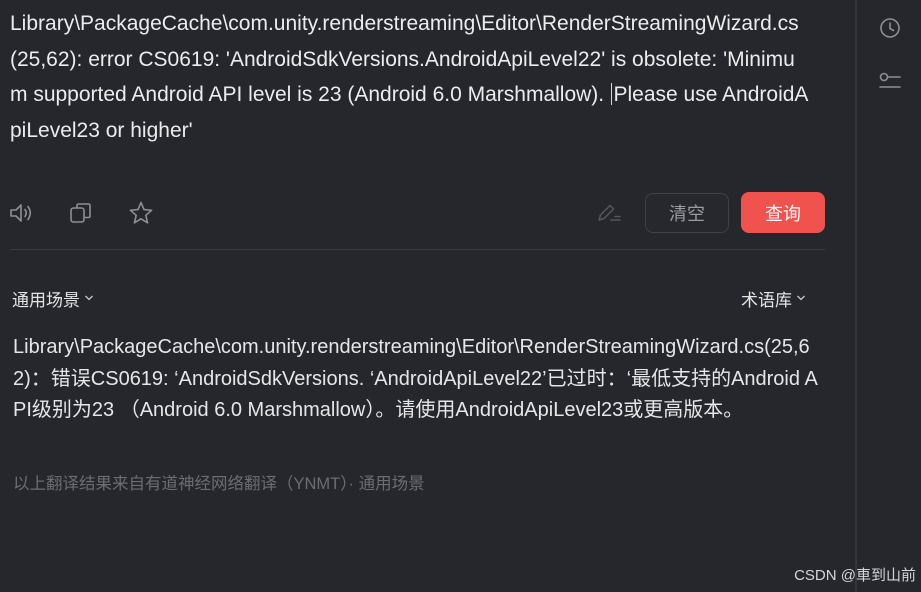 The width and height of the screenshot is (921, 592). I want to click on translation-attribution: 以上翻译结果来自有道神经网络翻译（YNMT）· 通用场景, so click(219, 484).